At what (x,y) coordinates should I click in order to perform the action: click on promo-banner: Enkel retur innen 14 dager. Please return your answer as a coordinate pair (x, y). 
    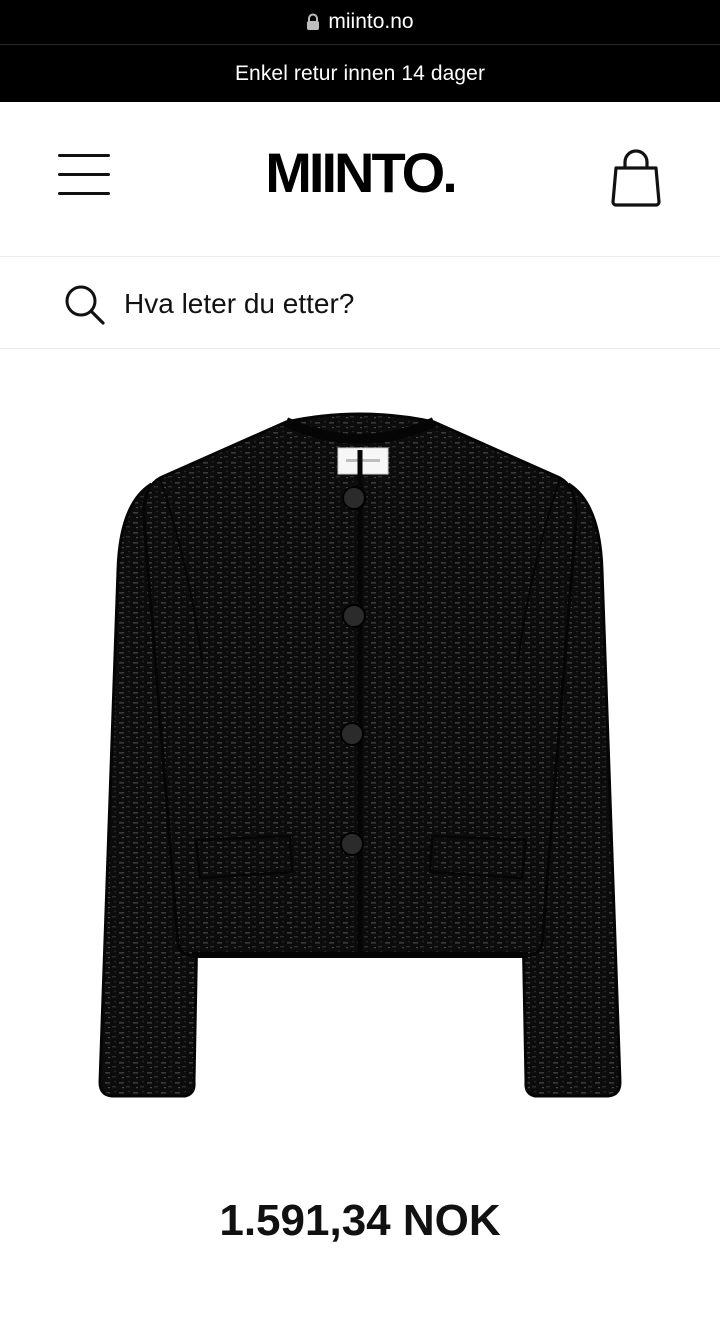
    Looking at the image, I should click on (360, 73).